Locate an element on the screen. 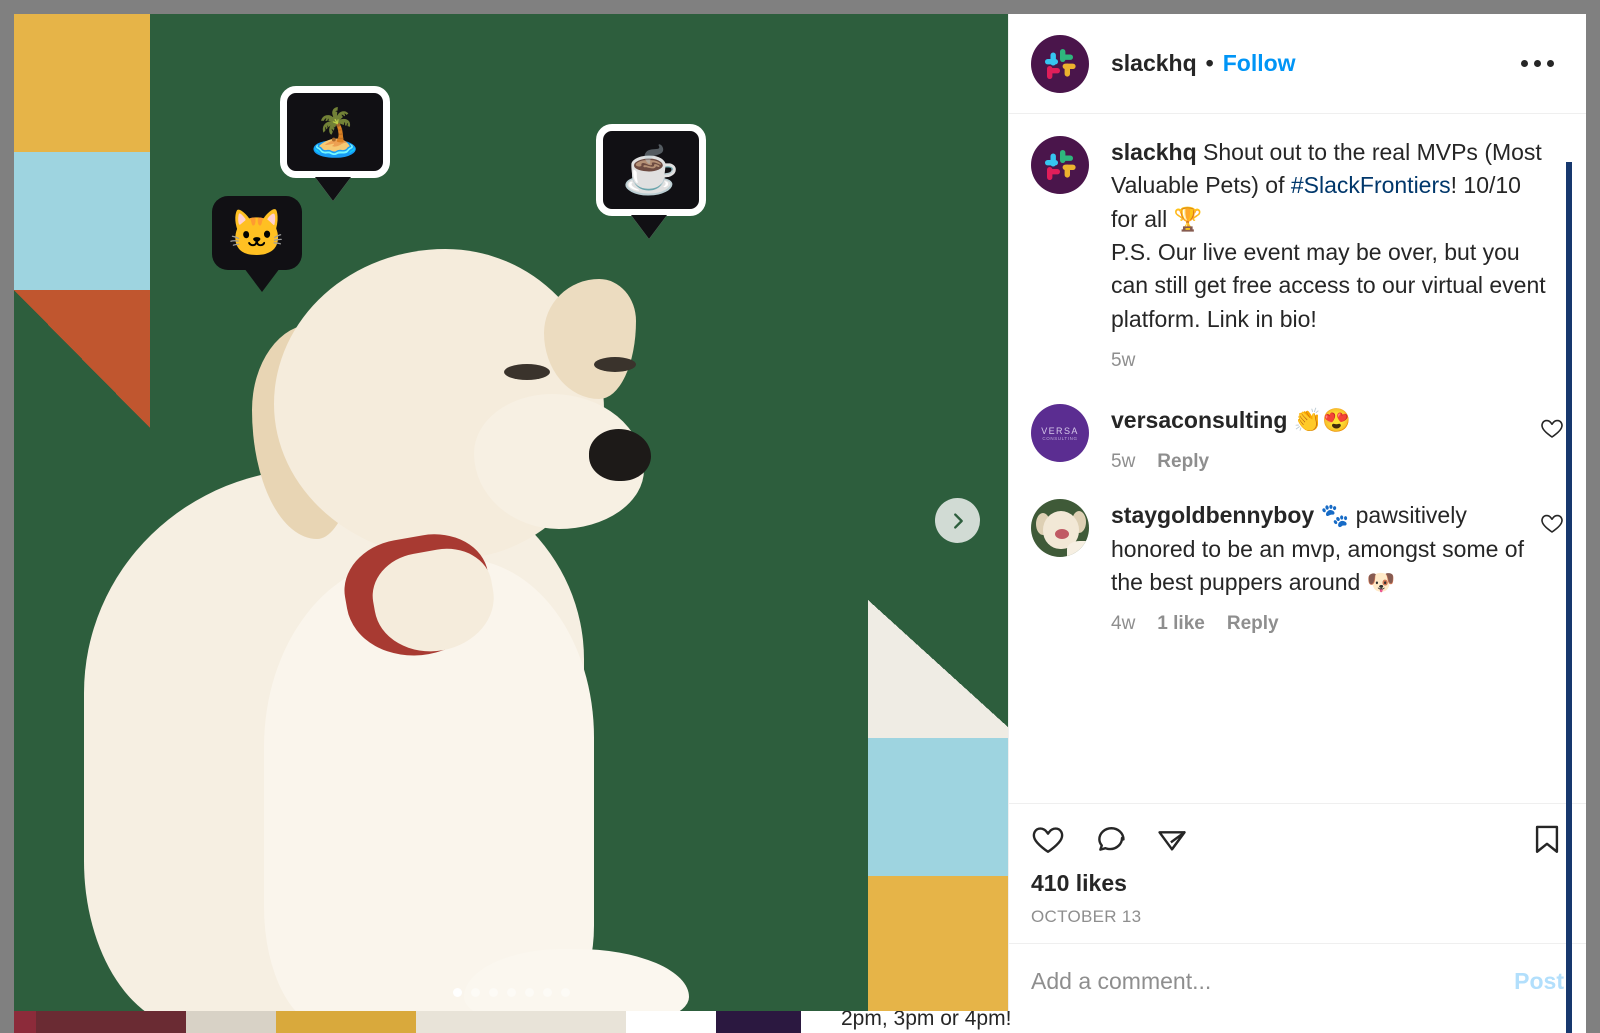  caption-username: slackhq is located at coordinates (1154, 152).